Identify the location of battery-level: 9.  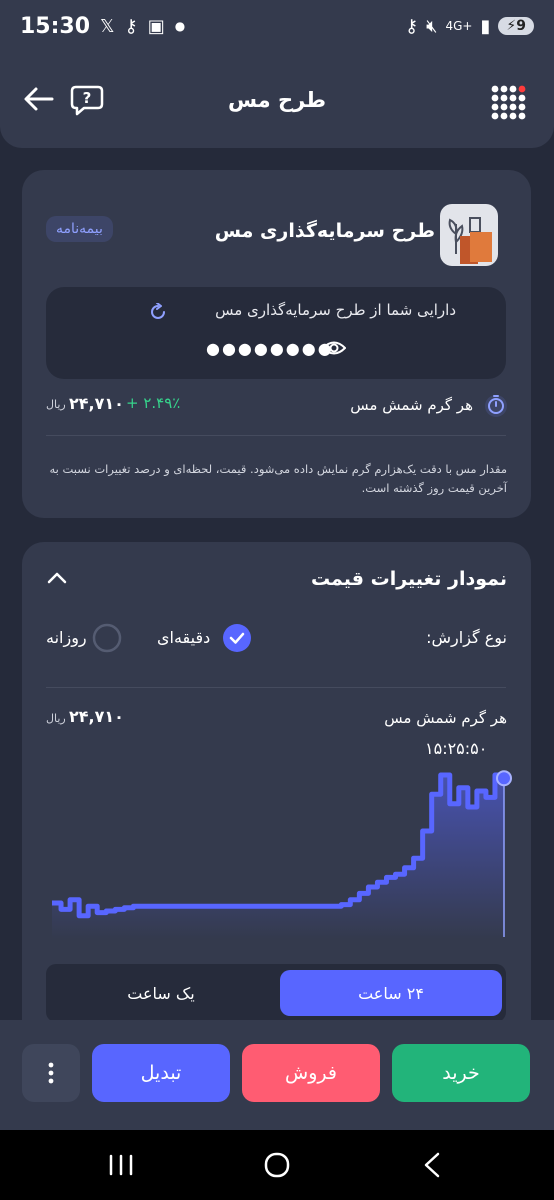
(521, 26).